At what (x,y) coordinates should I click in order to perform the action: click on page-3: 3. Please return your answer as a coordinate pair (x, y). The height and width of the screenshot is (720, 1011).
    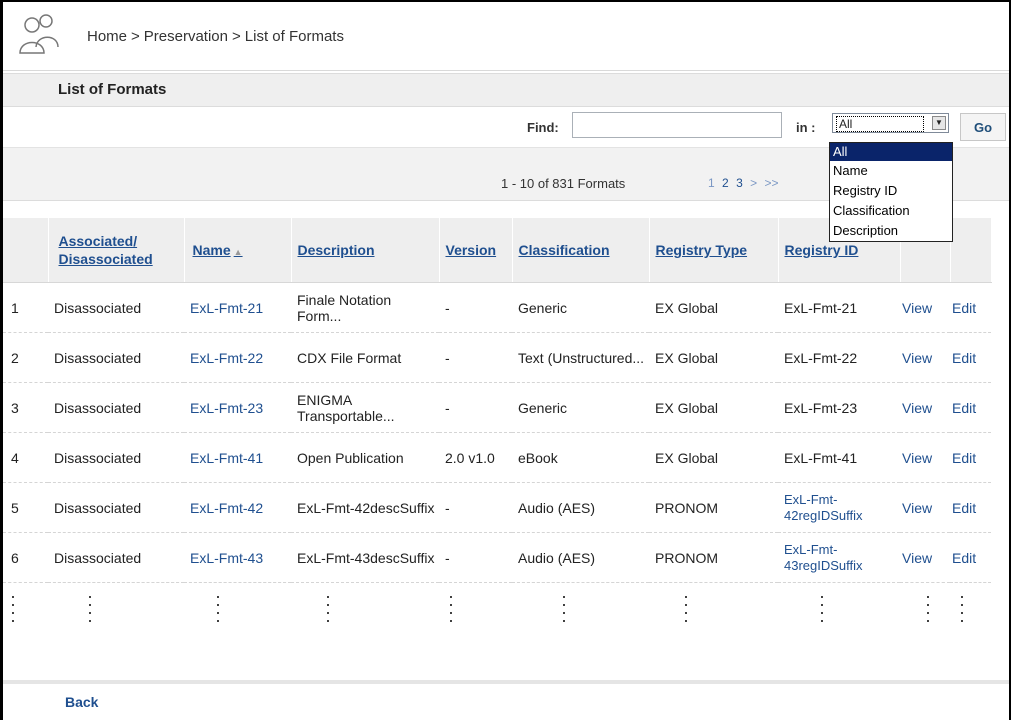
    Looking at the image, I should click on (739, 183).